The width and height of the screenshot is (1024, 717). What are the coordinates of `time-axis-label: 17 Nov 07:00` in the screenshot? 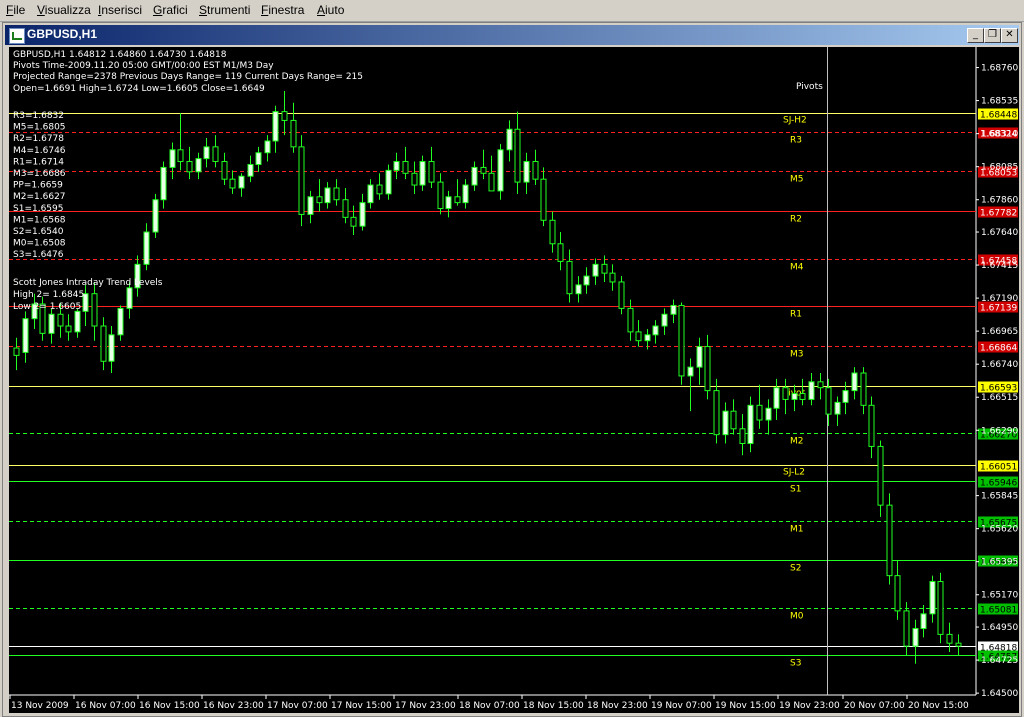 It's located at (297, 706).